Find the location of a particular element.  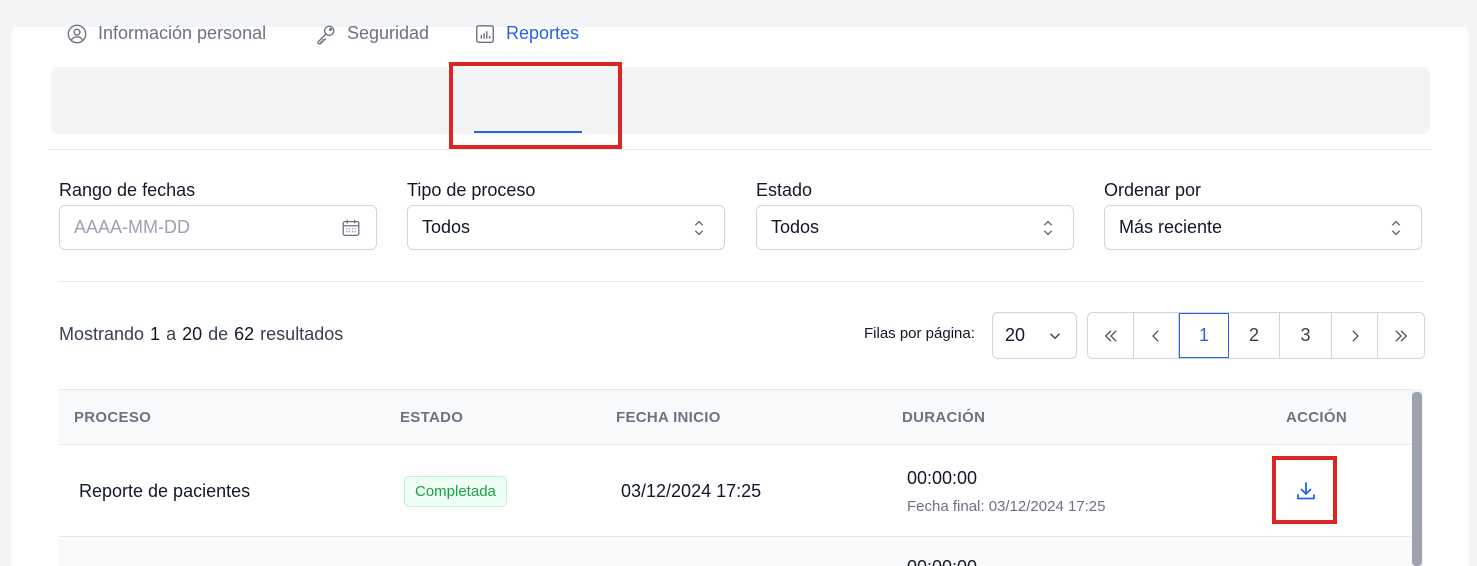

key-icon is located at coordinates (326, 34).